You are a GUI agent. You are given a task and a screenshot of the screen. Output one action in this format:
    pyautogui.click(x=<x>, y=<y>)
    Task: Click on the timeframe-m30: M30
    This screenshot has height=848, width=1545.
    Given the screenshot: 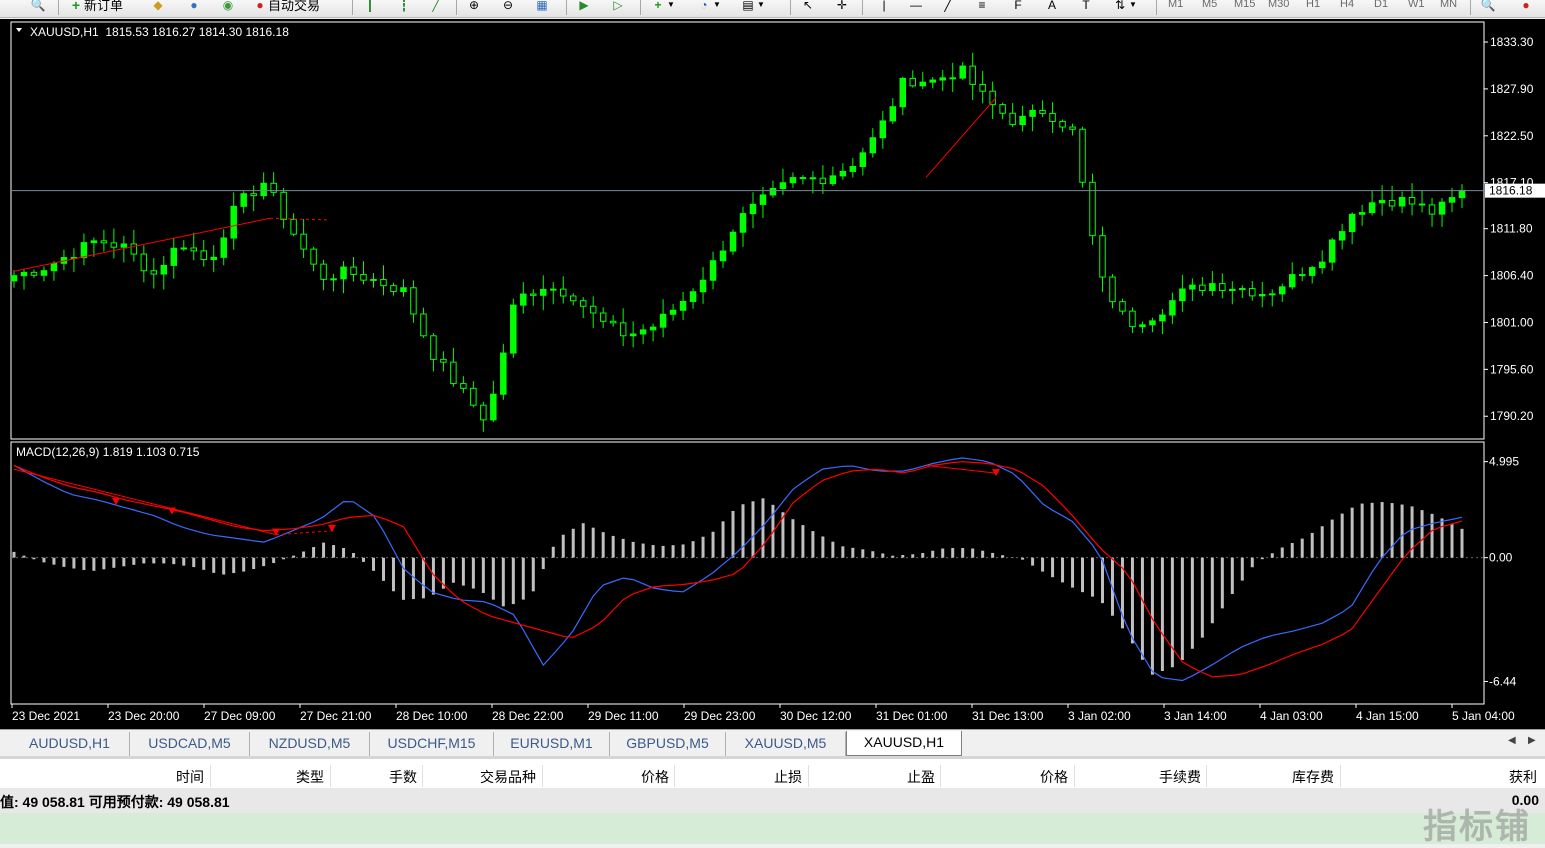 What is the action you would take?
    pyautogui.click(x=1278, y=6)
    